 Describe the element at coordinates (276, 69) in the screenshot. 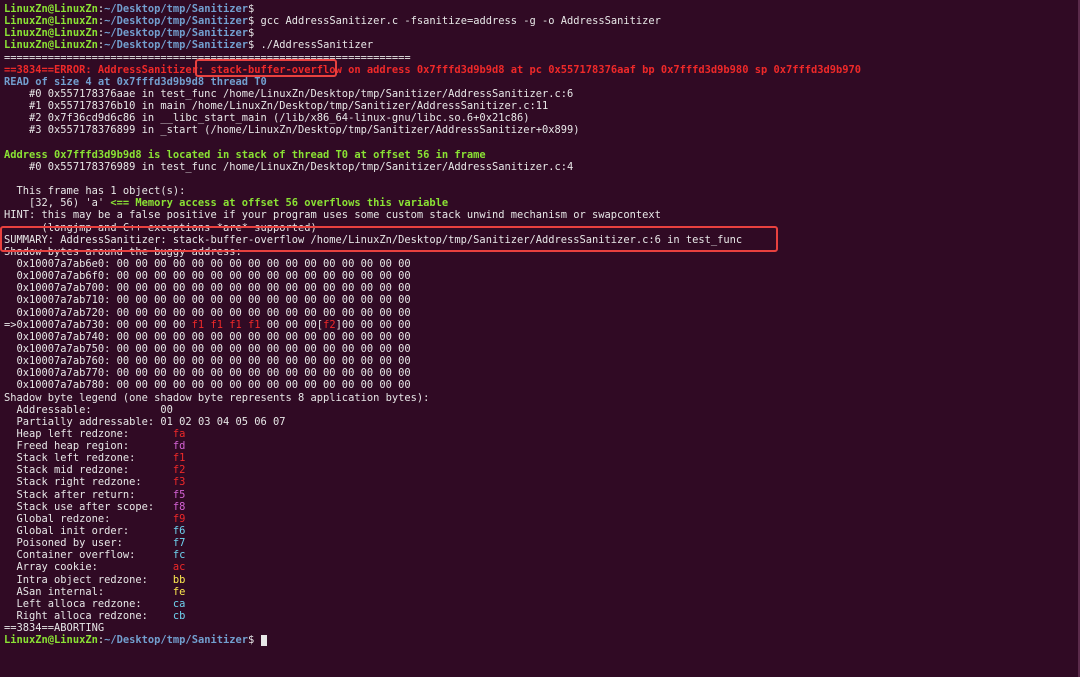

I see `error-kind: stack-buffer-overflow` at that location.